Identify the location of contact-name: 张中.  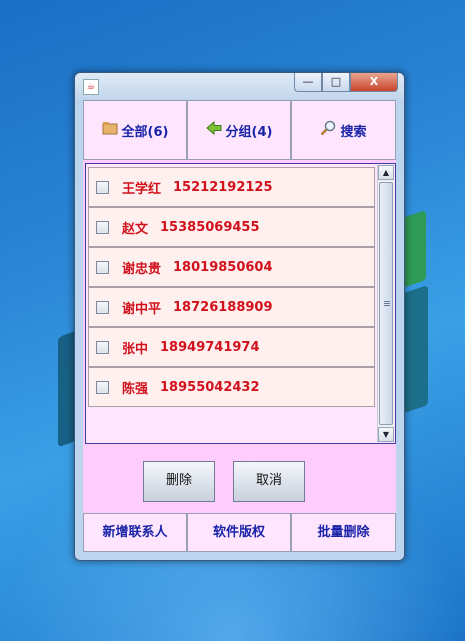
(135, 349).